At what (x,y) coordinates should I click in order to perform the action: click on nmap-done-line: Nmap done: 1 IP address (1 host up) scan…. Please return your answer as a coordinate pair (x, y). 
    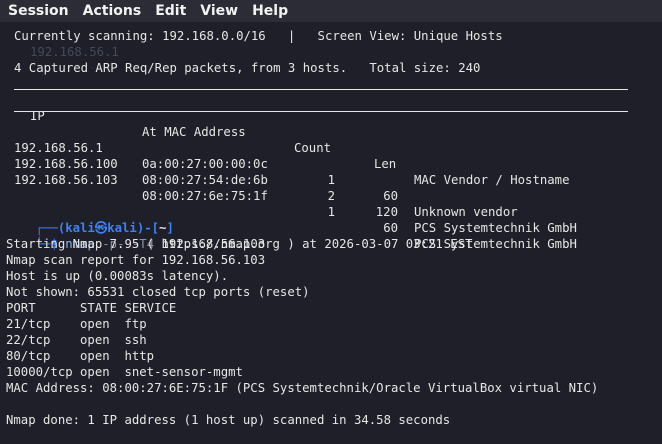
    Looking at the image, I should click on (228, 420).